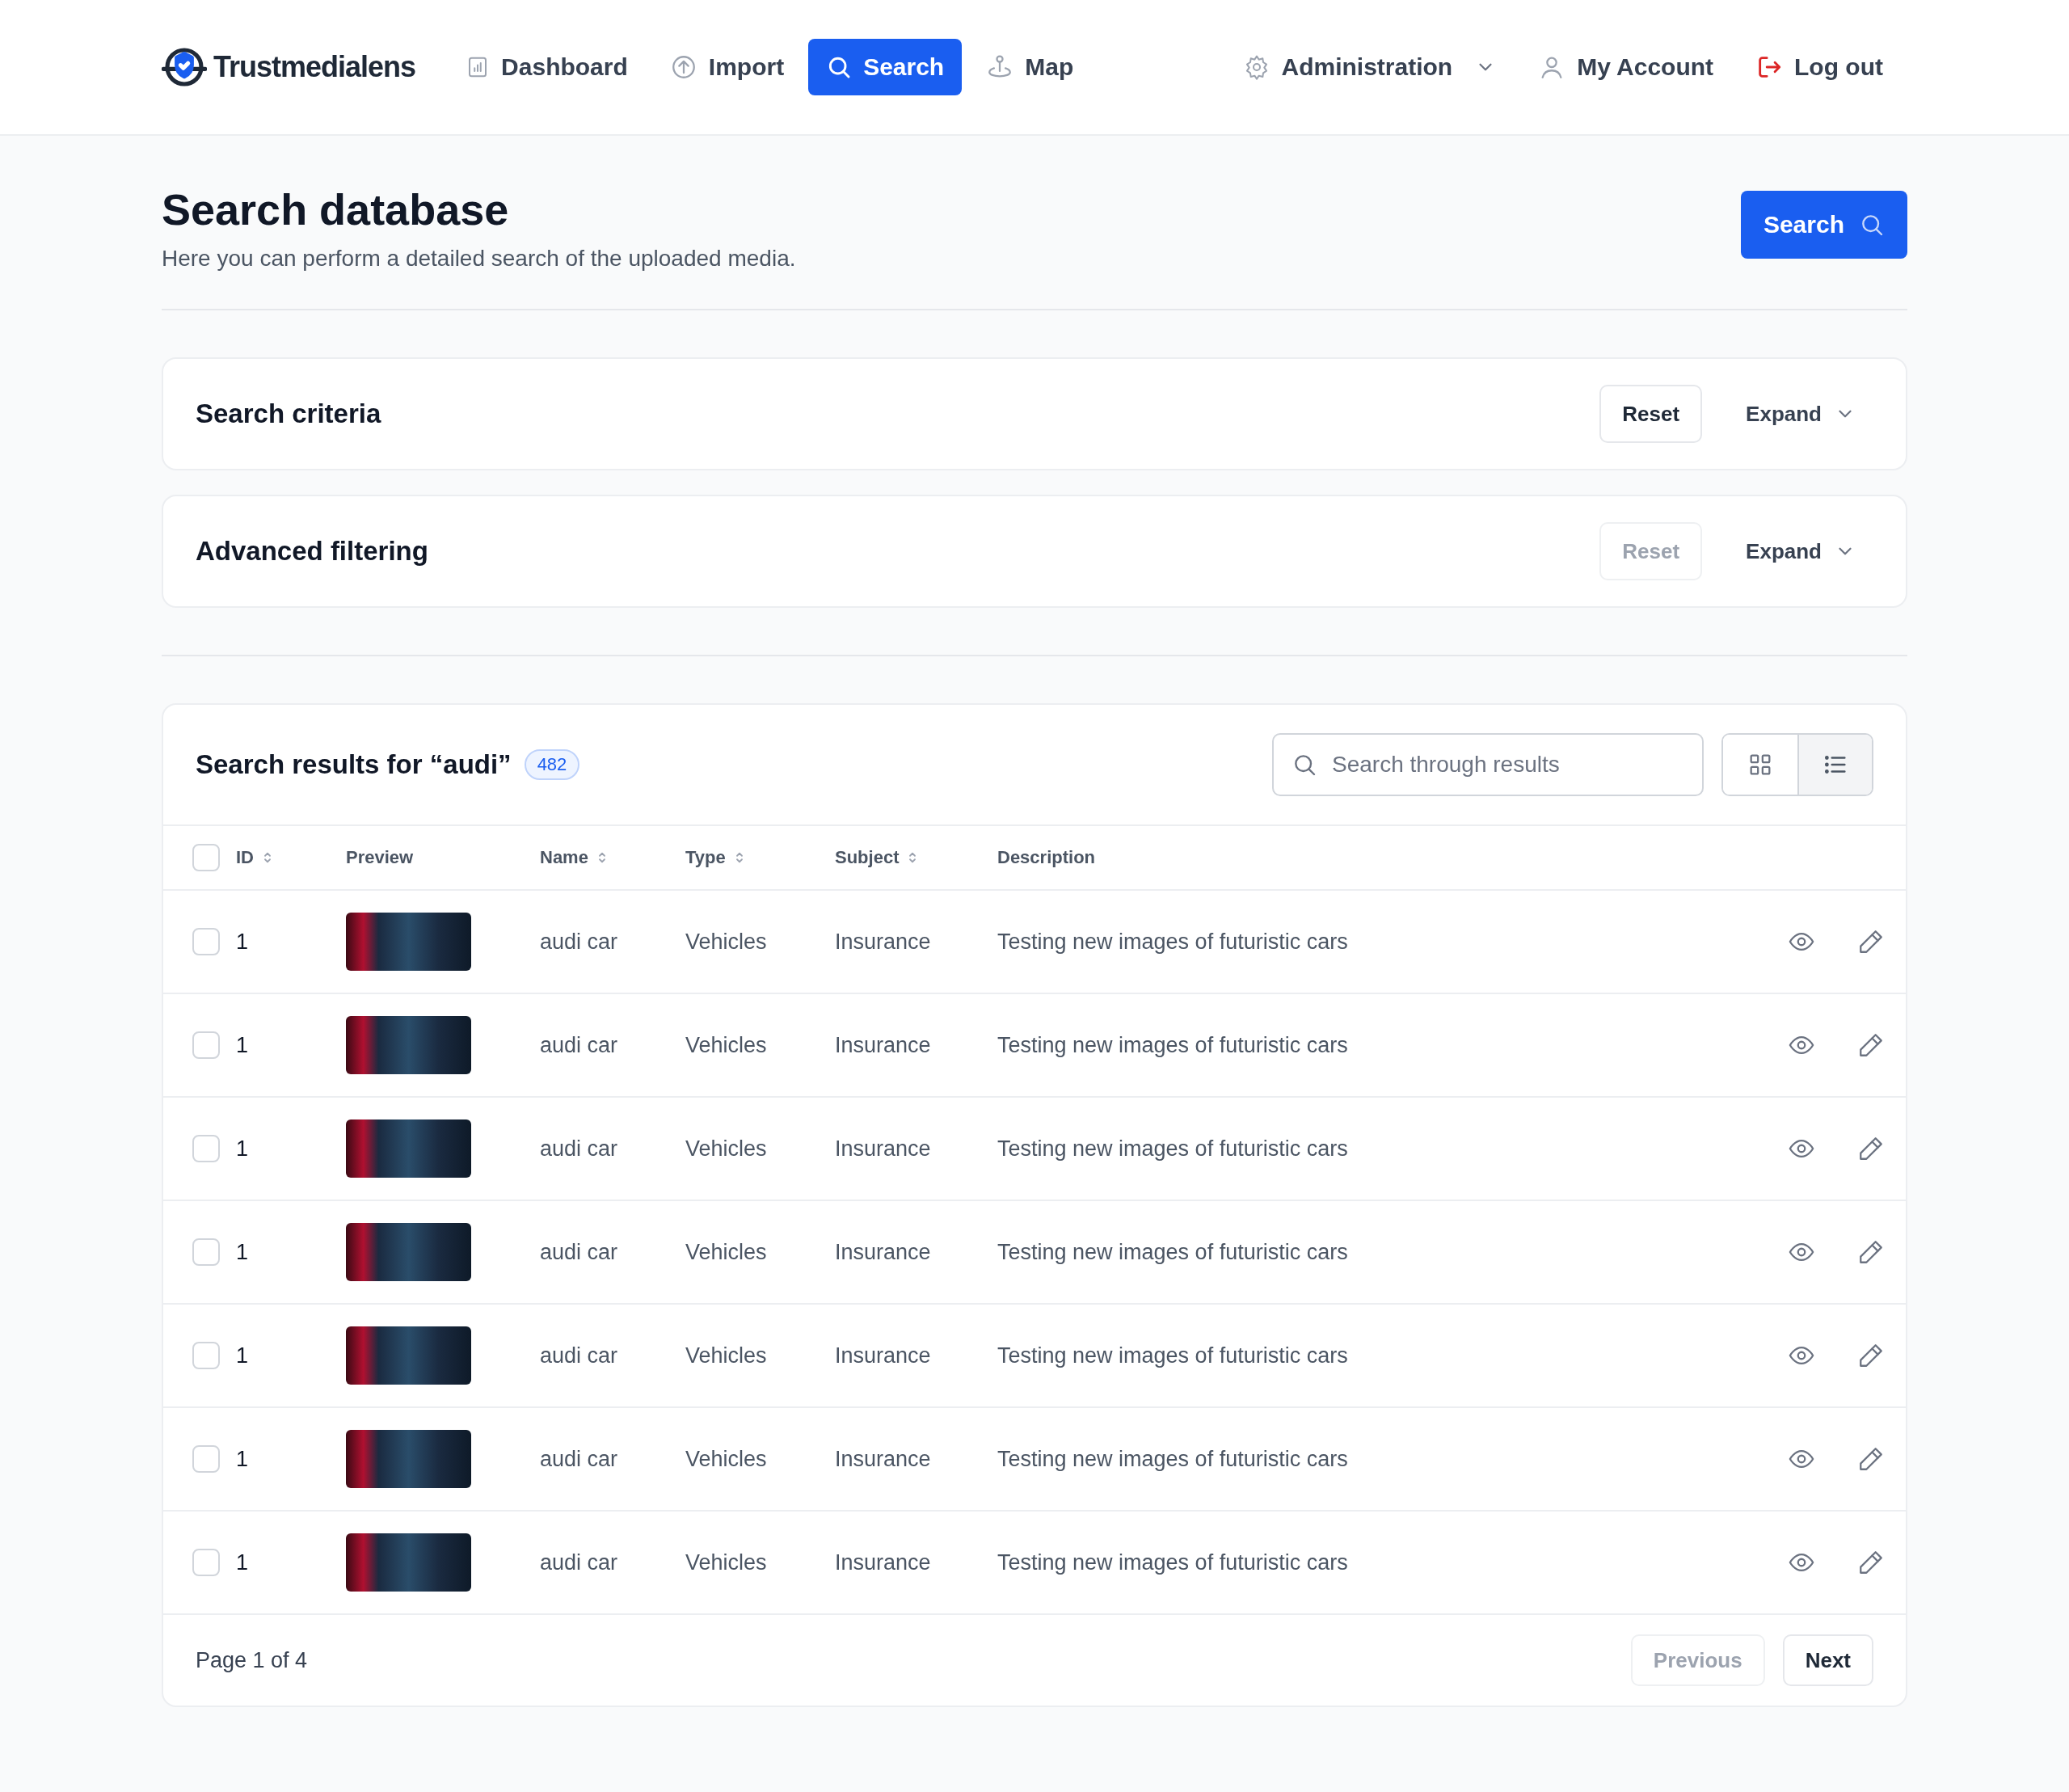 This screenshot has height=1792, width=2069. What do you see at coordinates (1651, 414) in the screenshot?
I see `reset-button: Reset` at bounding box center [1651, 414].